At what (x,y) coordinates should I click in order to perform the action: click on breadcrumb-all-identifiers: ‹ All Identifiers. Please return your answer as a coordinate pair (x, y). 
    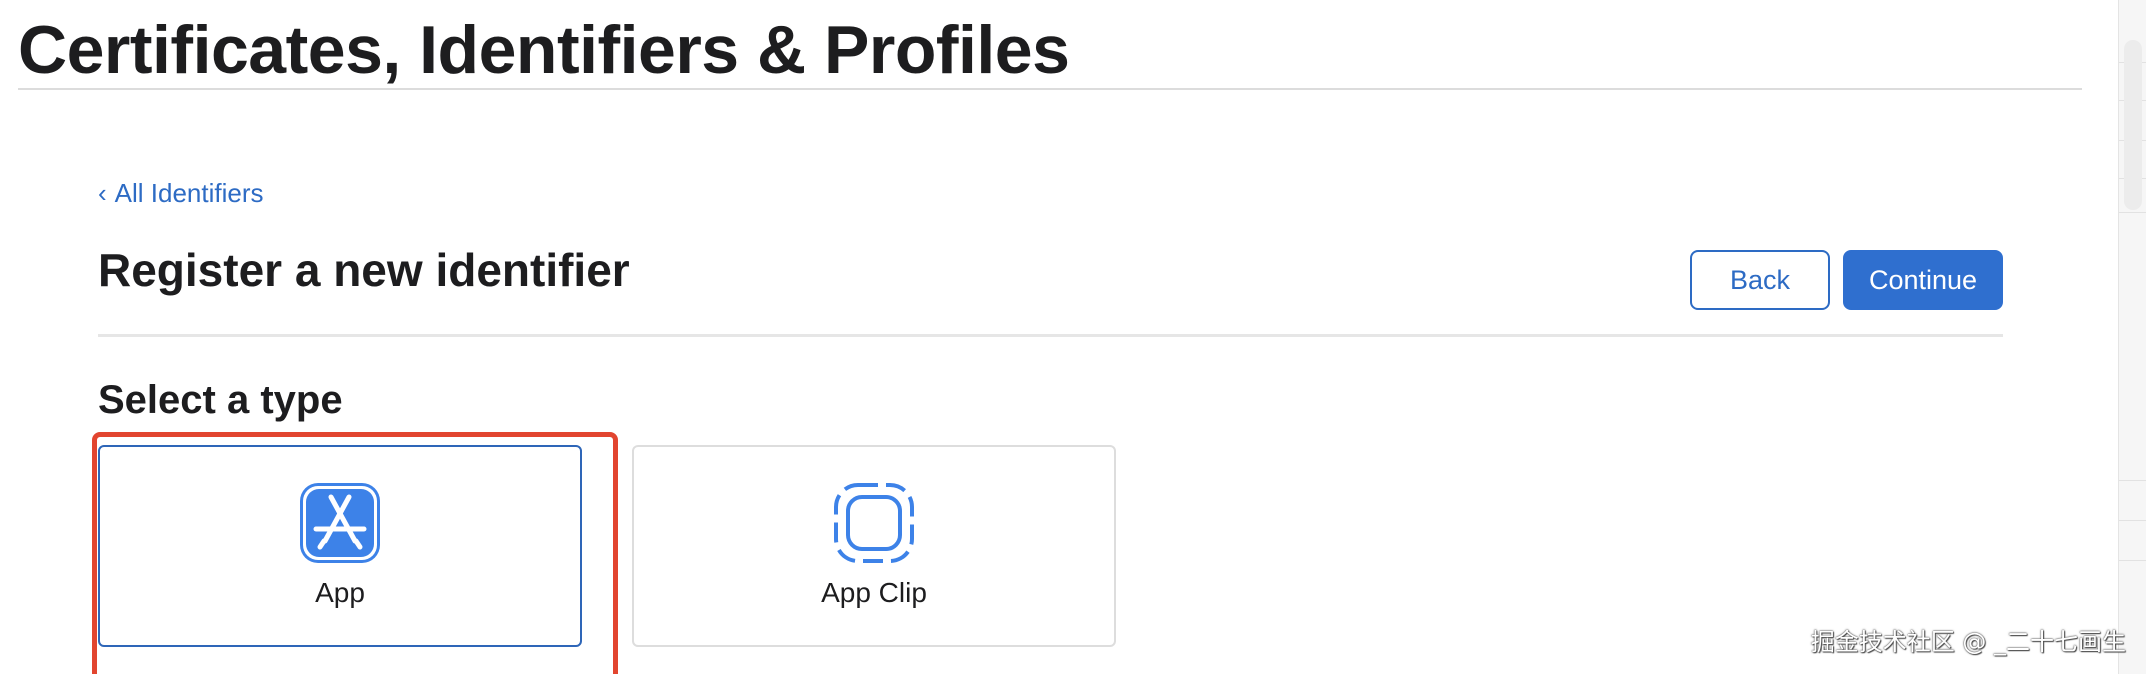
    Looking at the image, I should click on (181, 193).